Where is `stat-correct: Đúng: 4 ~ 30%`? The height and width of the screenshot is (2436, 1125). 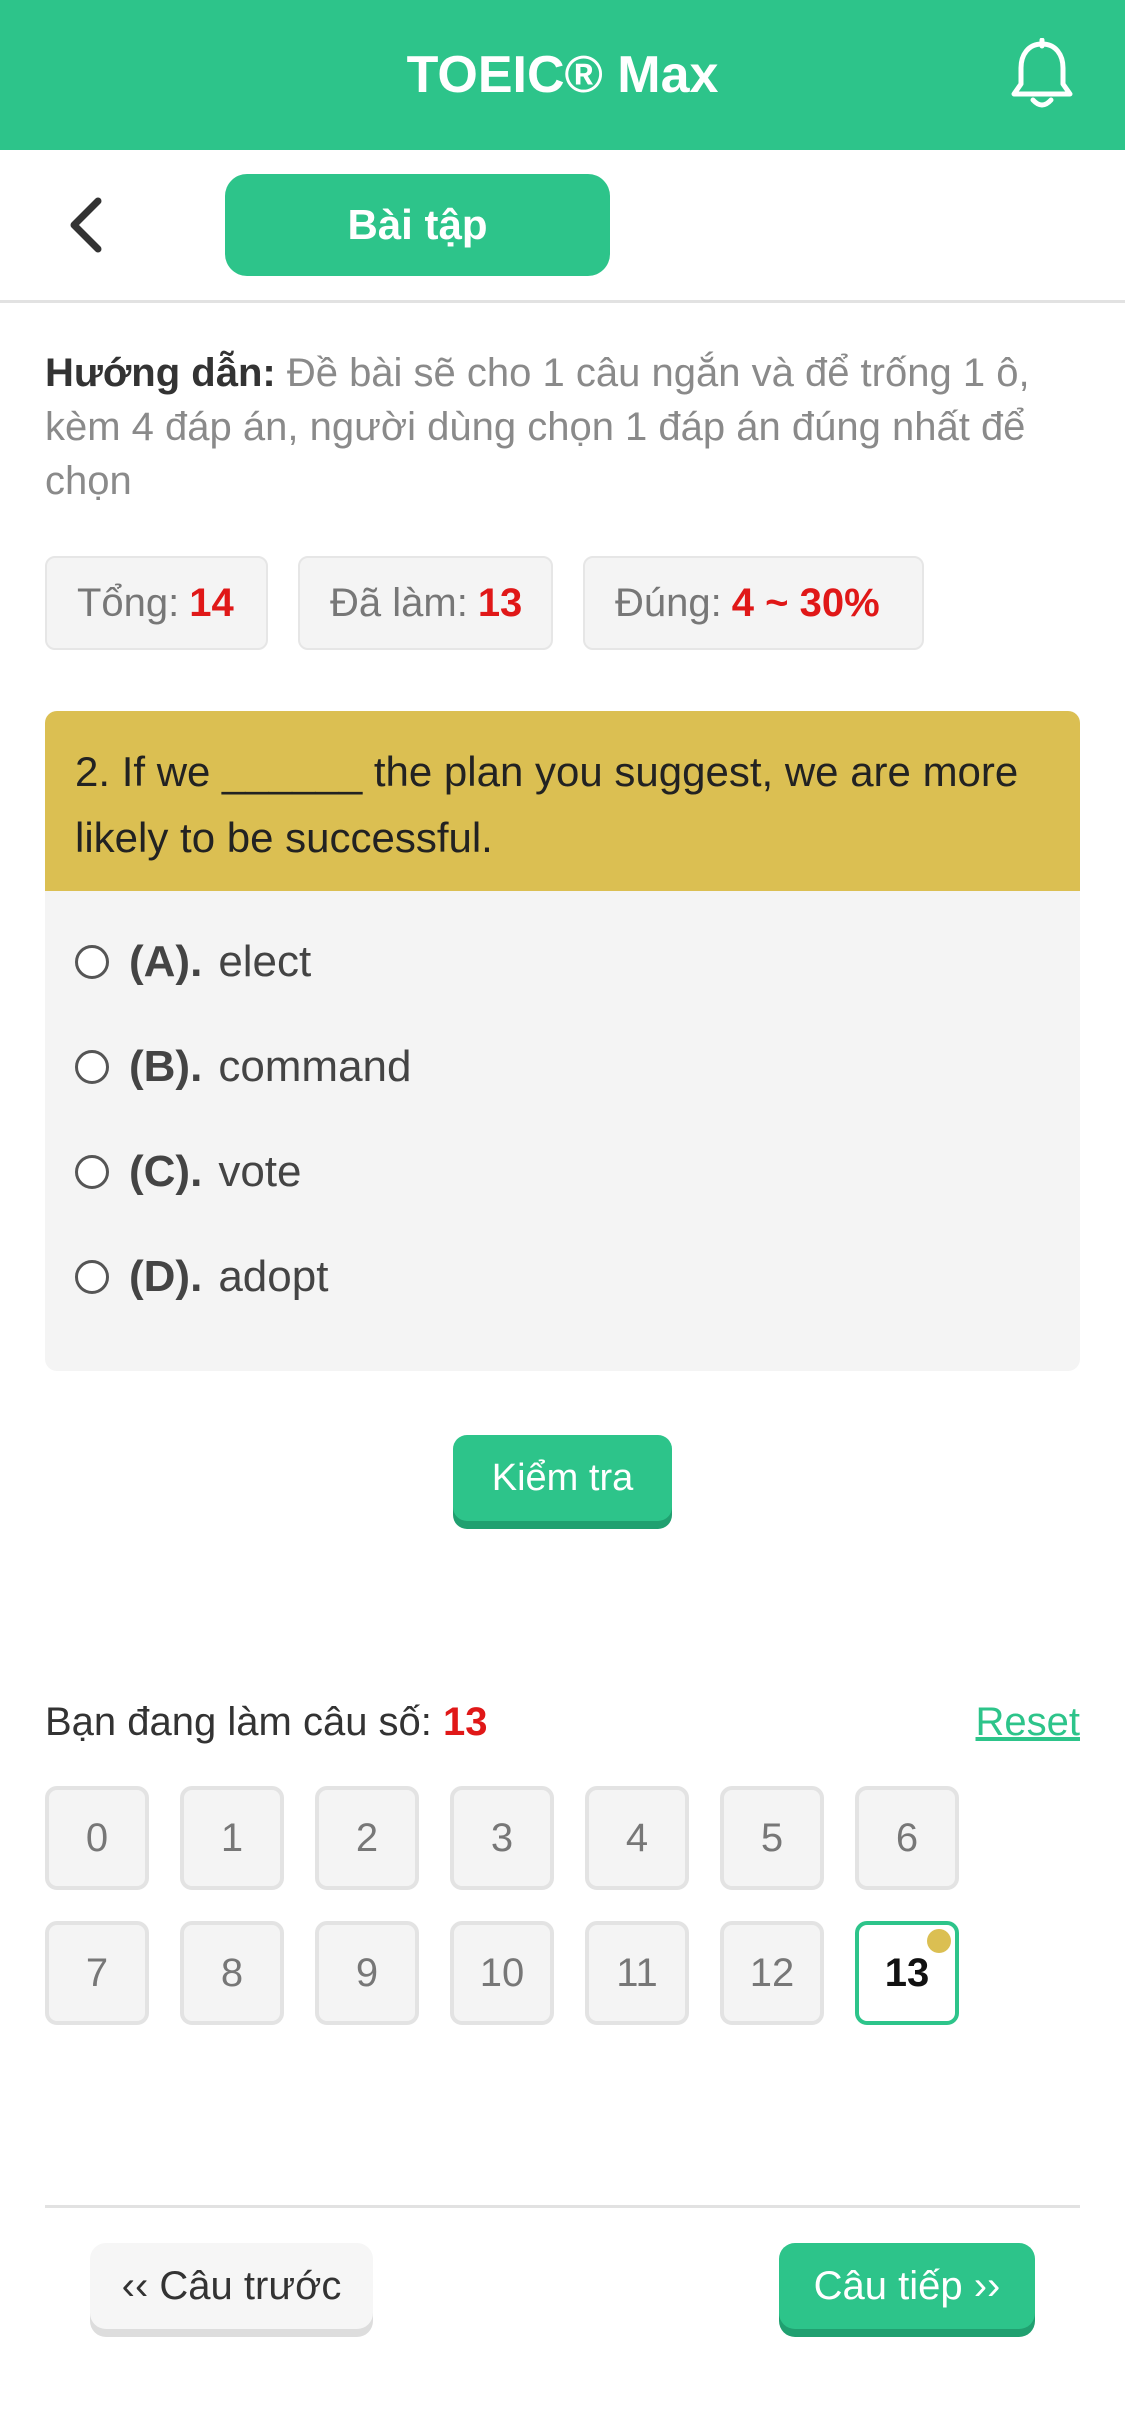
stat-correct: Đúng: 4 ~ 30% is located at coordinates (753, 603).